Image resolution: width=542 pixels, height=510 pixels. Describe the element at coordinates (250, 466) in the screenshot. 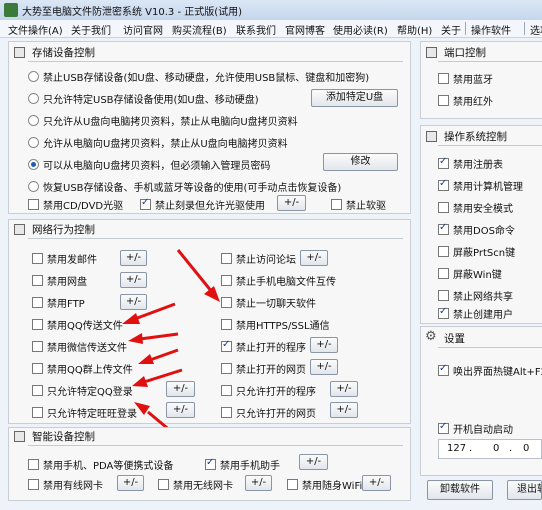

I see `disable-phone-assistant-label: 禁用手机助手` at that location.